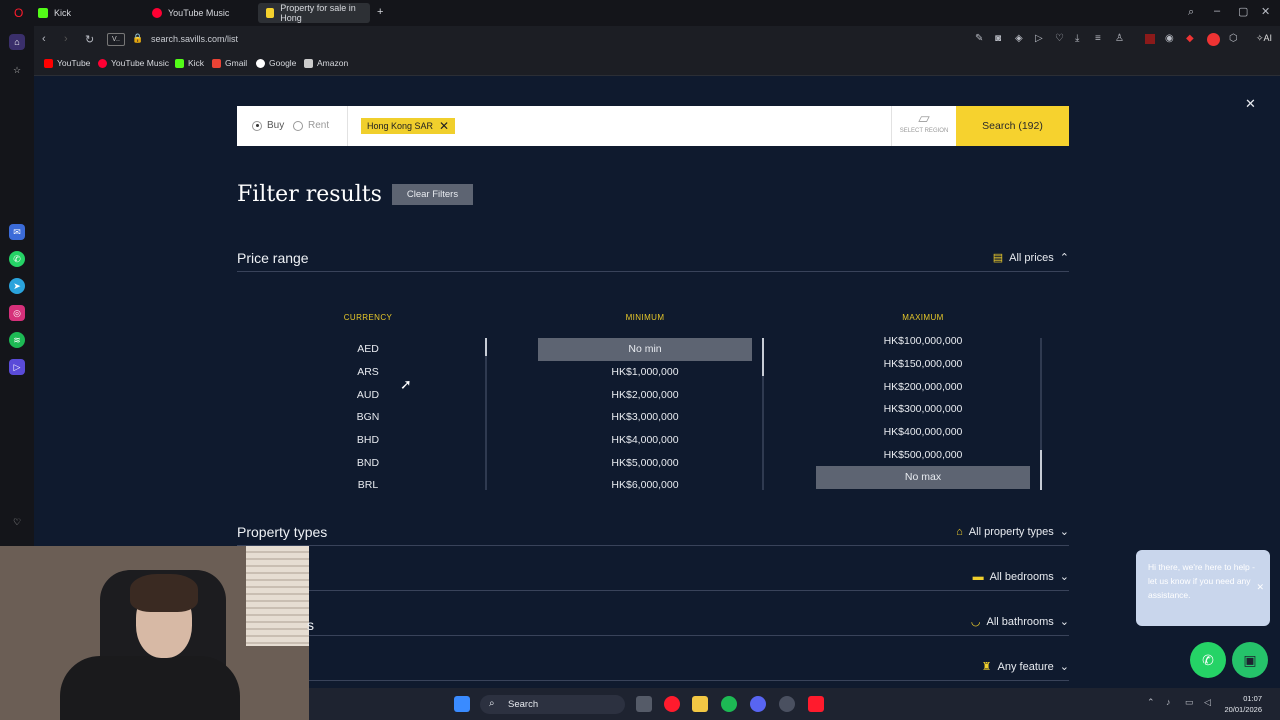 The image size is (1280, 720). What do you see at coordinates (1190, 38) in the screenshot?
I see `extension-red-icon: ◆` at bounding box center [1190, 38].